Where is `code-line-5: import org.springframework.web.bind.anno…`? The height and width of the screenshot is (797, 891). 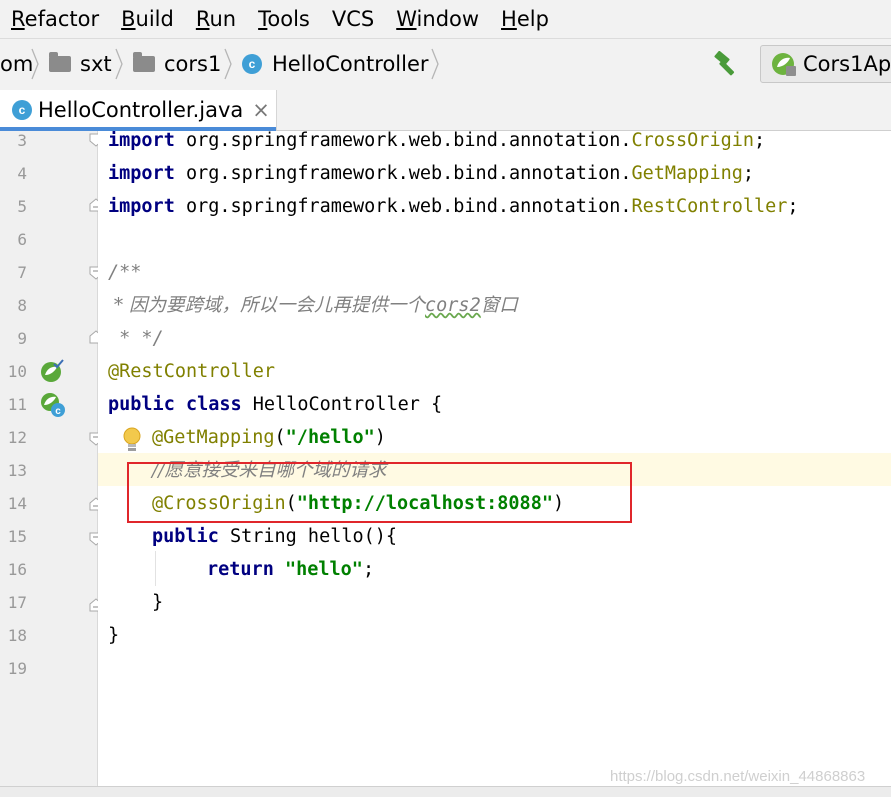 code-line-5: import org.springframework.web.bind.anno… is located at coordinates (453, 206).